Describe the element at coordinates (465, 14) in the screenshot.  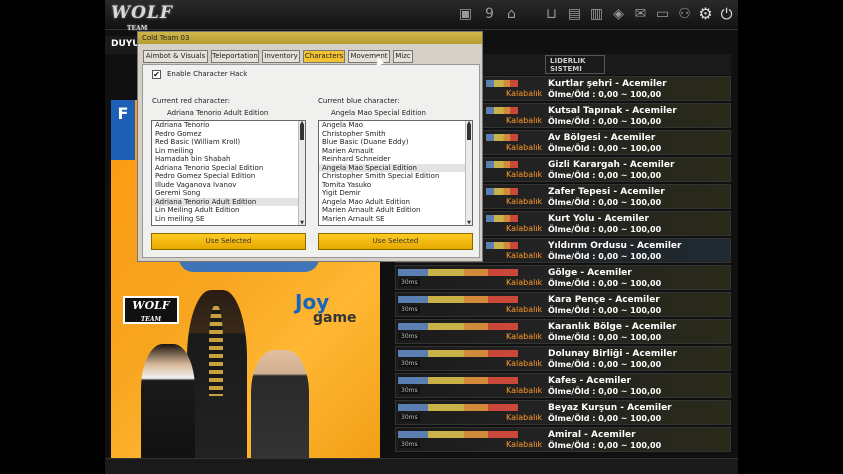
I see `image-icon: ▣` at that location.